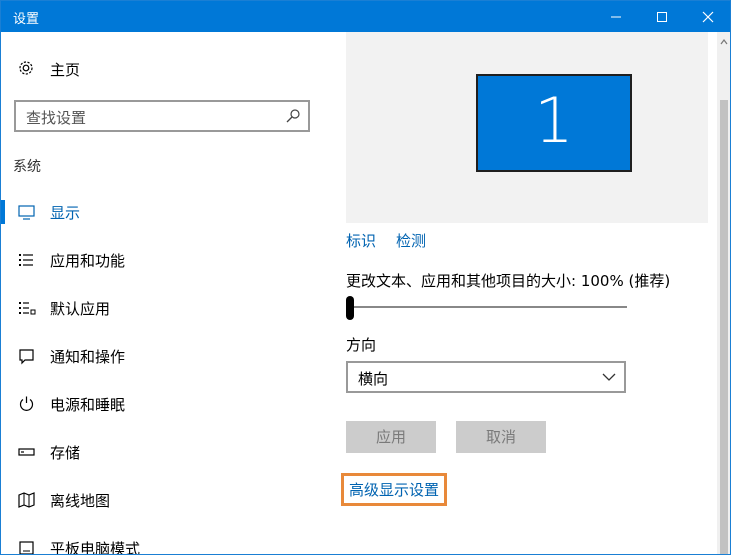 This screenshot has width=731, height=555. What do you see at coordinates (411, 240) in the screenshot?
I see `detect-link: 检测` at bounding box center [411, 240].